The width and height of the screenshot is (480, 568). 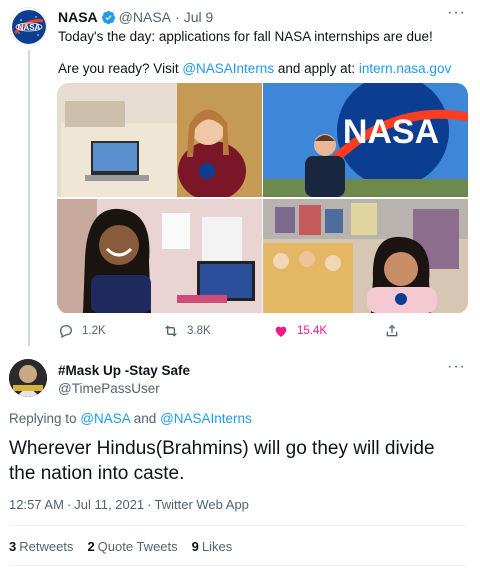 What do you see at coordinates (228, 68) in the screenshot?
I see `mention-link: @NASAInterns` at bounding box center [228, 68].